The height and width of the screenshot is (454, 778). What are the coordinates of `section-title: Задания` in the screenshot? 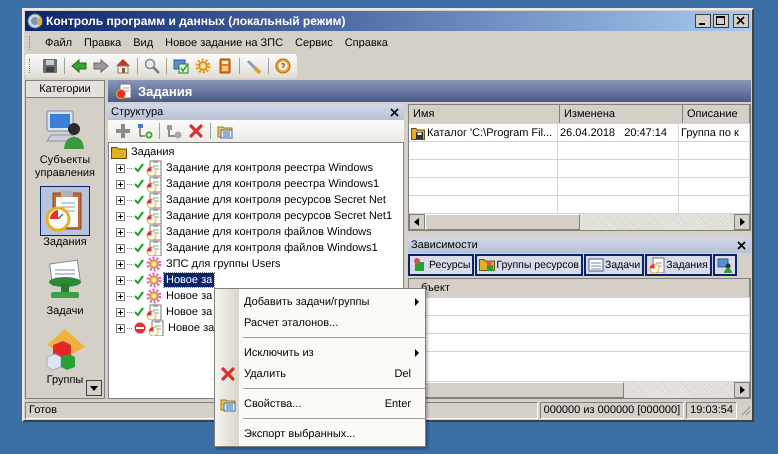 It's located at (165, 91).